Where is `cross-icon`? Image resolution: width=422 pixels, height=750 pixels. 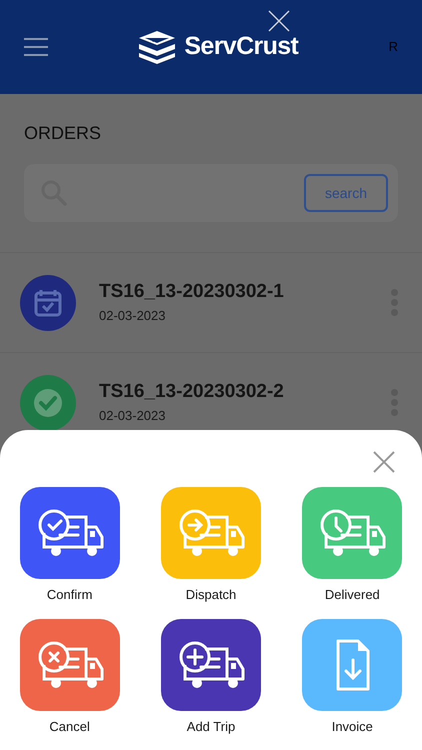
cross-icon is located at coordinates (279, 21).